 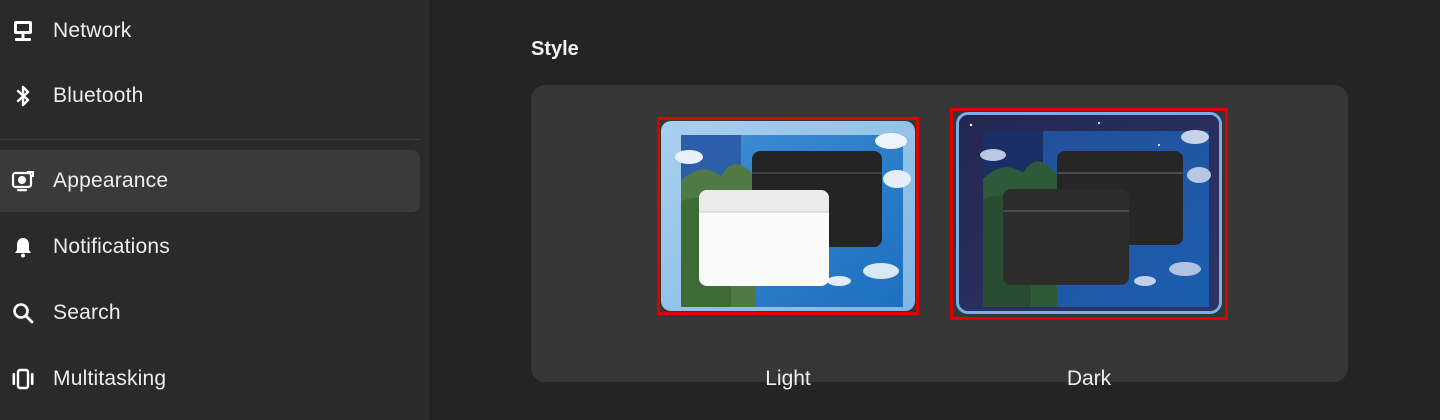 I want to click on sidebar-item-search: Search, so click(x=210, y=313).